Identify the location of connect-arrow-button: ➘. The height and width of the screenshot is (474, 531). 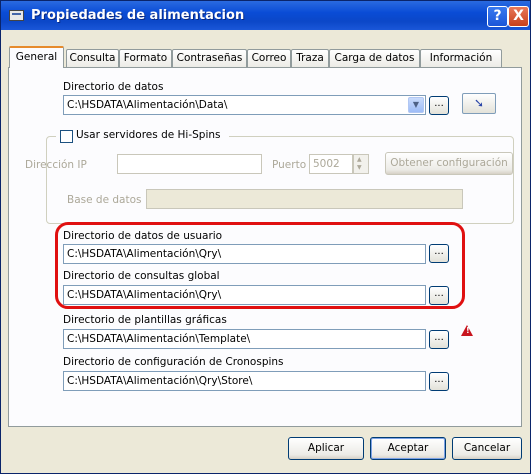
(479, 103).